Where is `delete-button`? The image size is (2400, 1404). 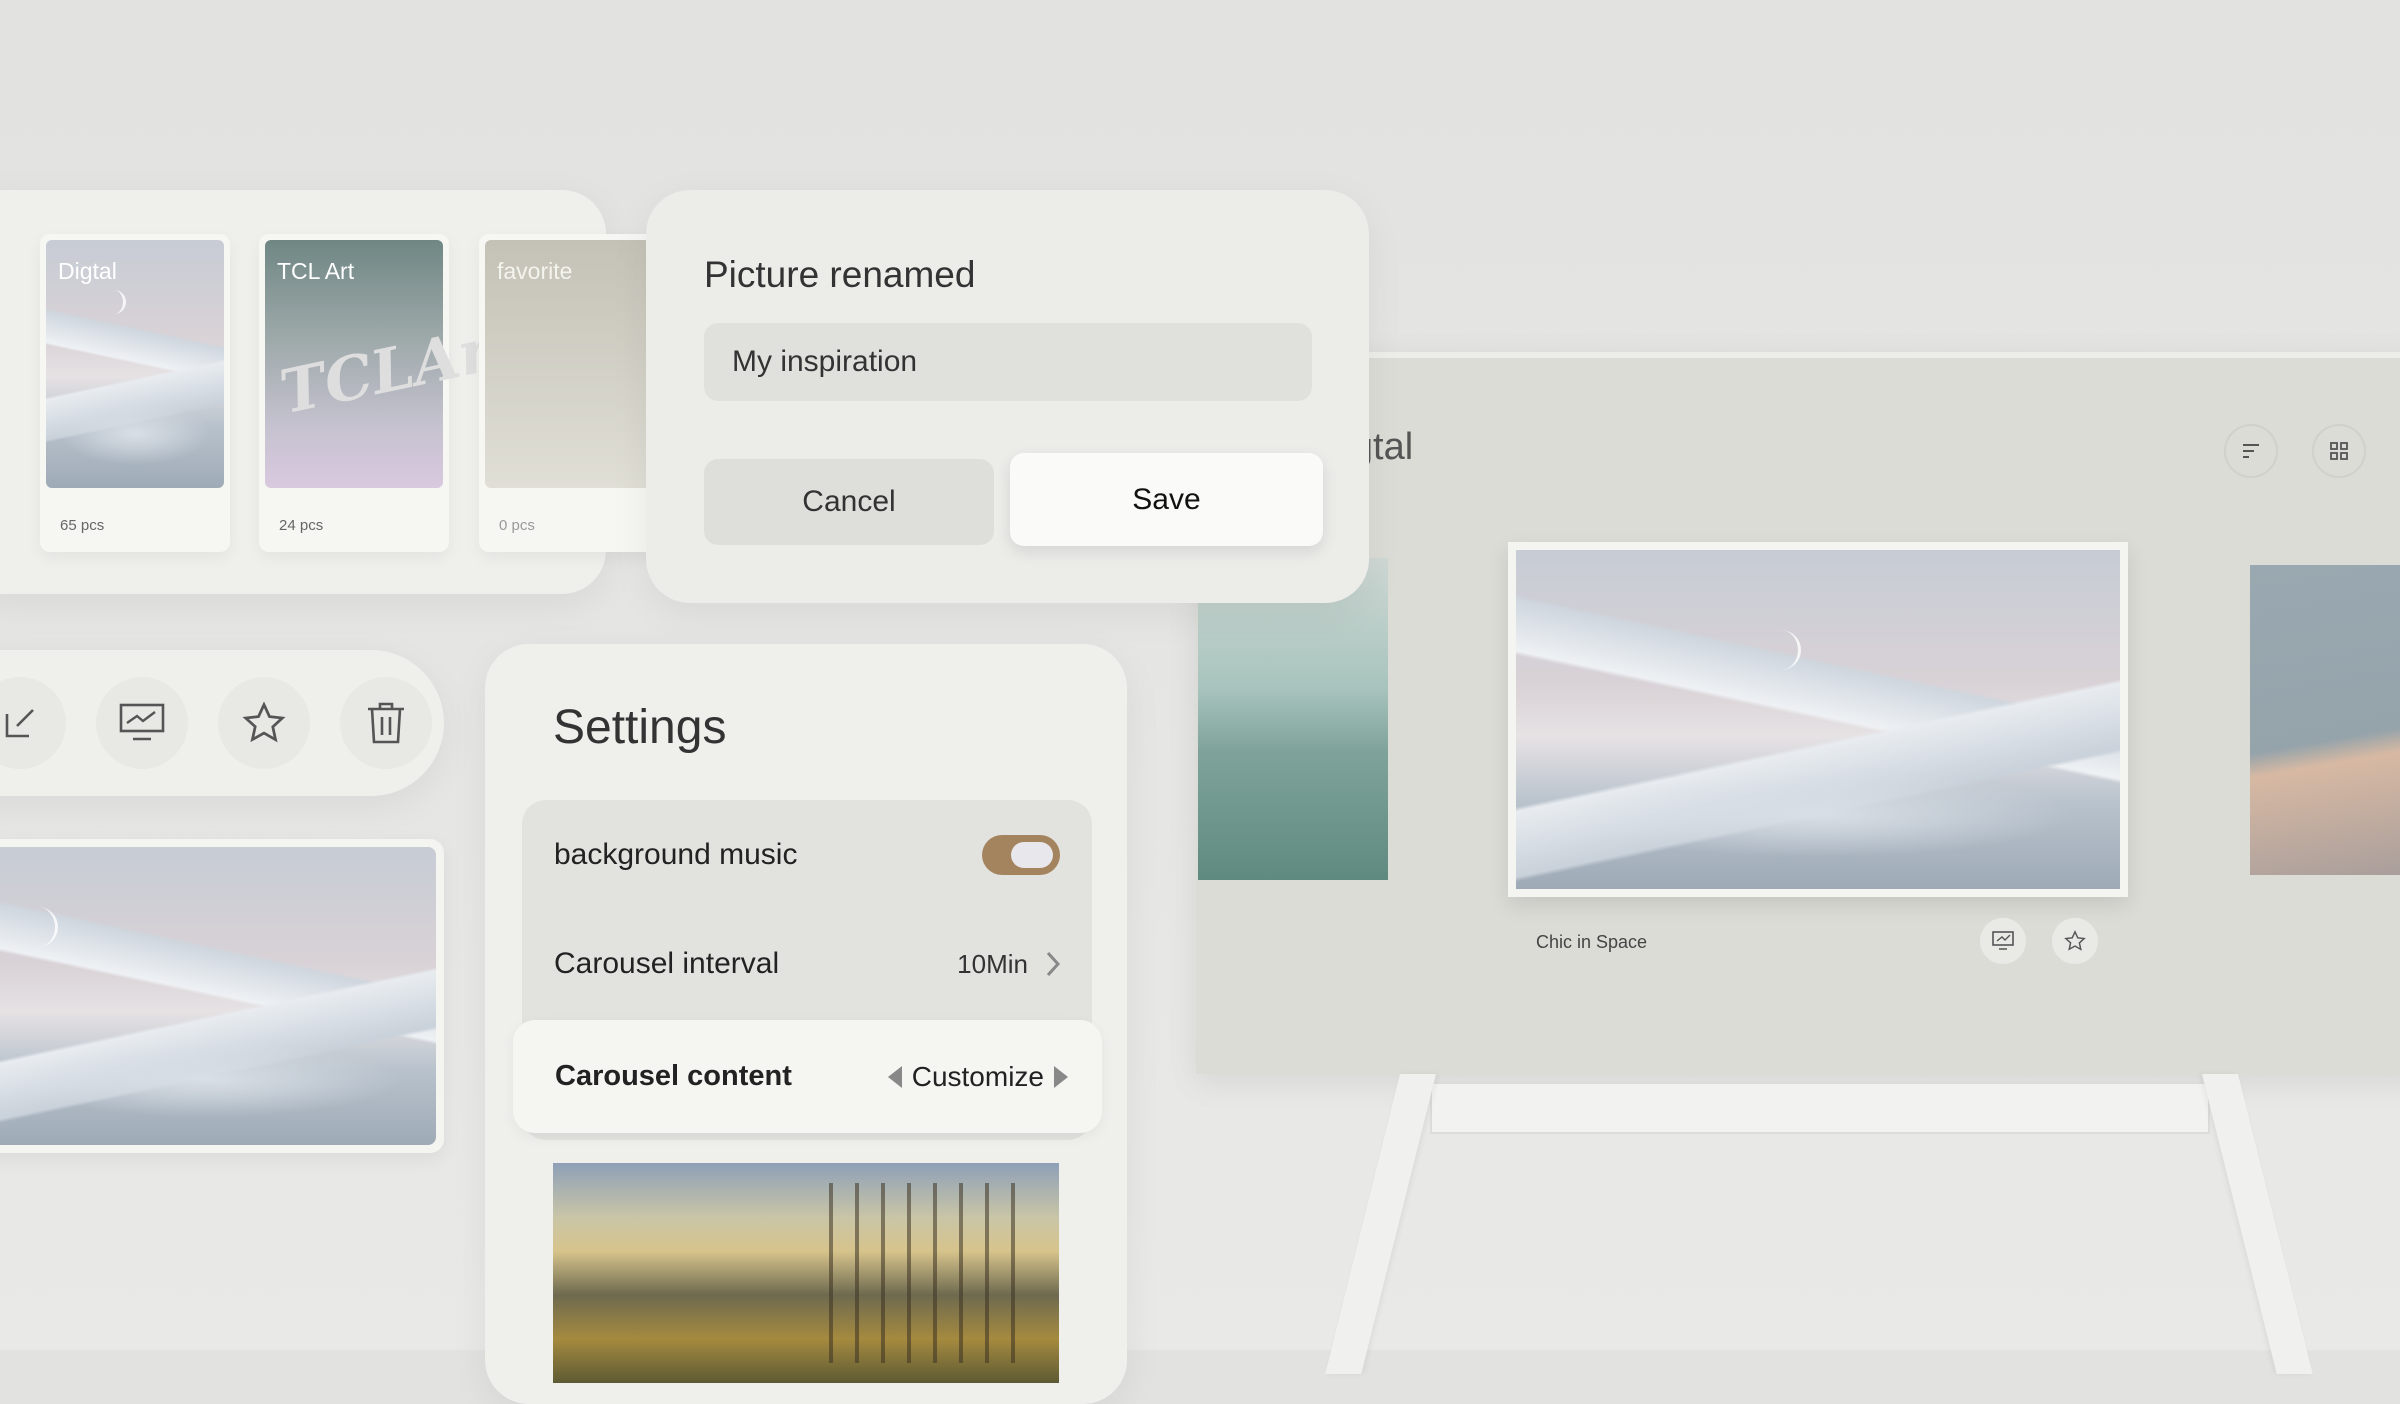
delete-button is located at coordinates (386, 723).